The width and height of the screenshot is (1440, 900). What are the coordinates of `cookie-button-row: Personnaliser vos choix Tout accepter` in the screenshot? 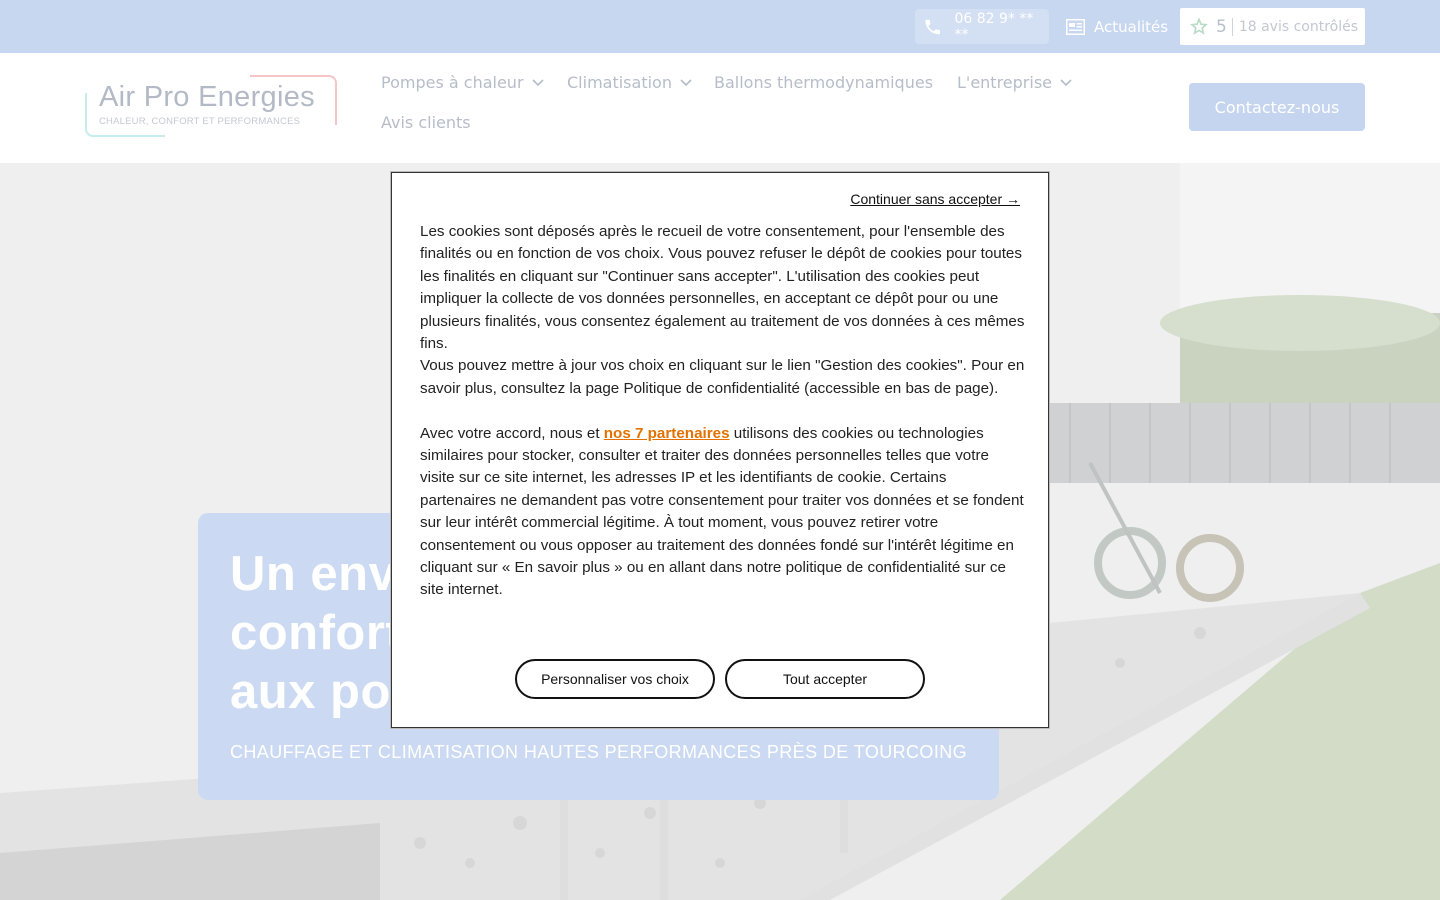 It's located at (720, 679).